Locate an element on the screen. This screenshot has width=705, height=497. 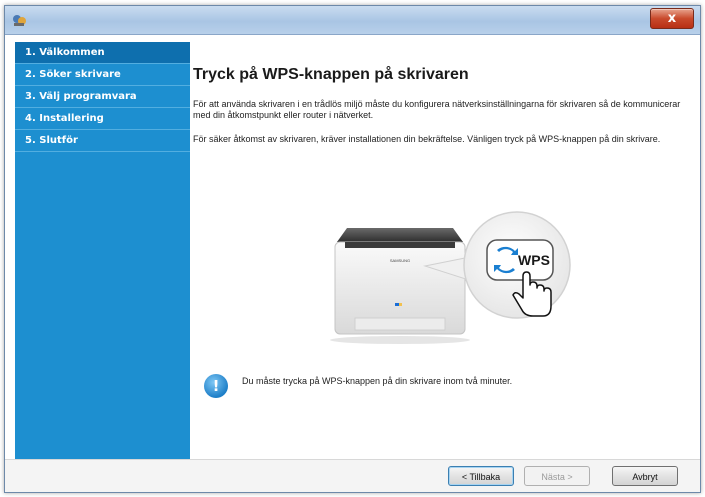
sidebar-step-installering: 4. Installering is located at coordinates (102, 119).